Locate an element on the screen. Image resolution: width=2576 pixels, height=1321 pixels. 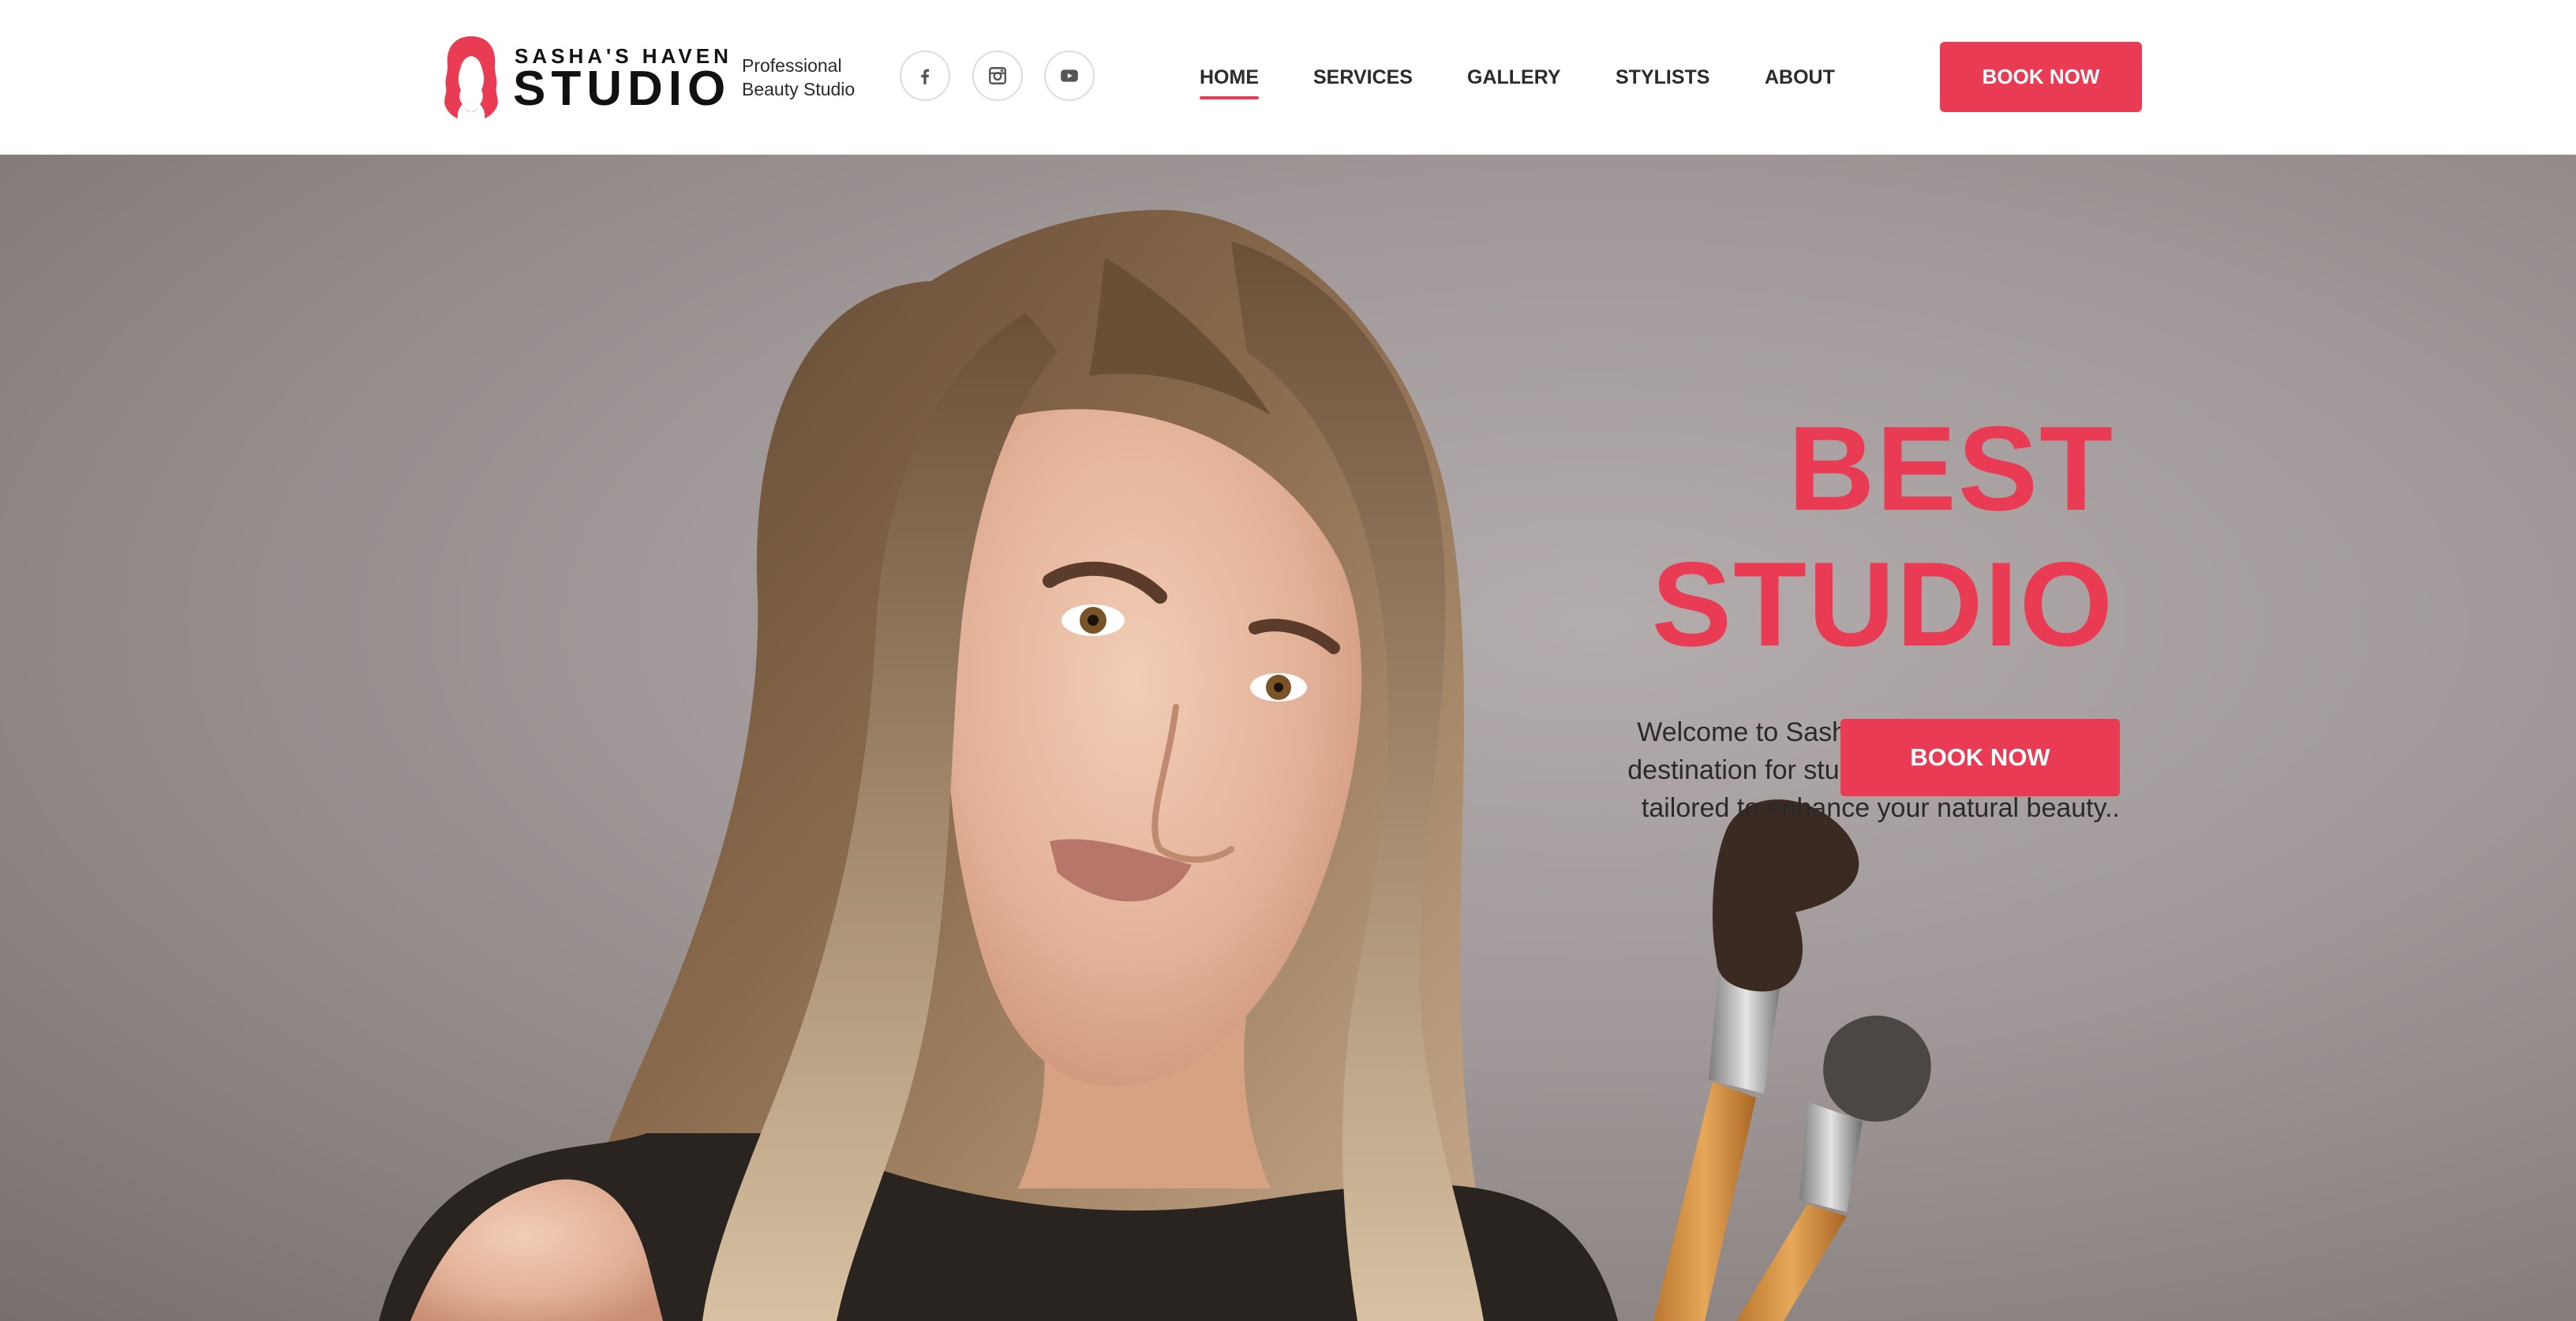
facebook-link is located at coordinates (925, 76).